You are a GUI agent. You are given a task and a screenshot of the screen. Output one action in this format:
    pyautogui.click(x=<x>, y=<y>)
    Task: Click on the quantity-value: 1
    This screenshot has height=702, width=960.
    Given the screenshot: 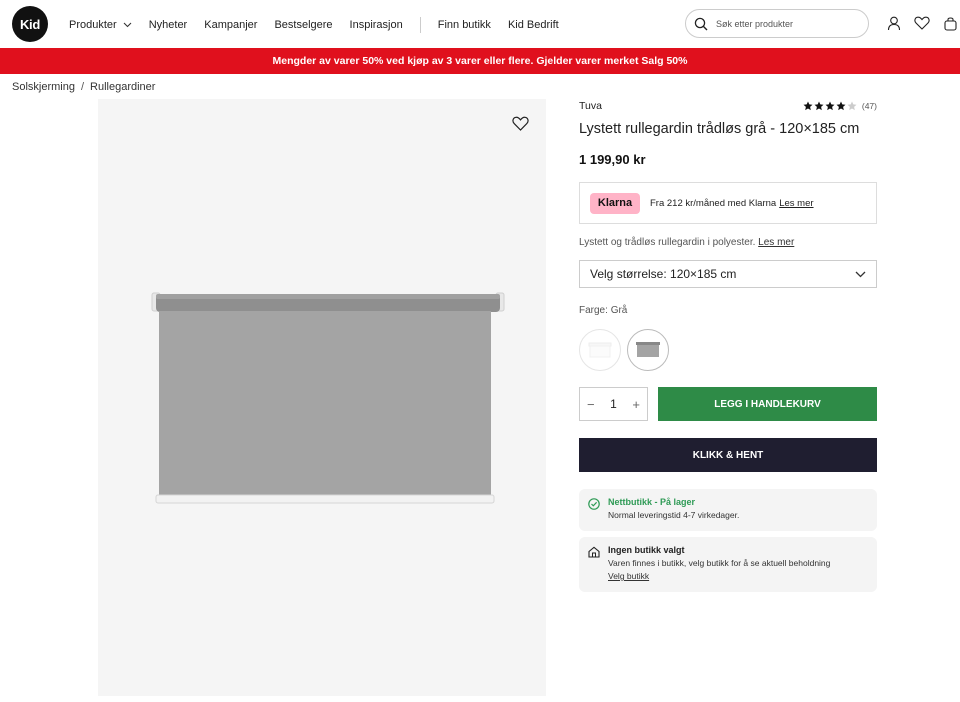 What is the action you would take?
    pyautogui.click(x=613, y=404)
    